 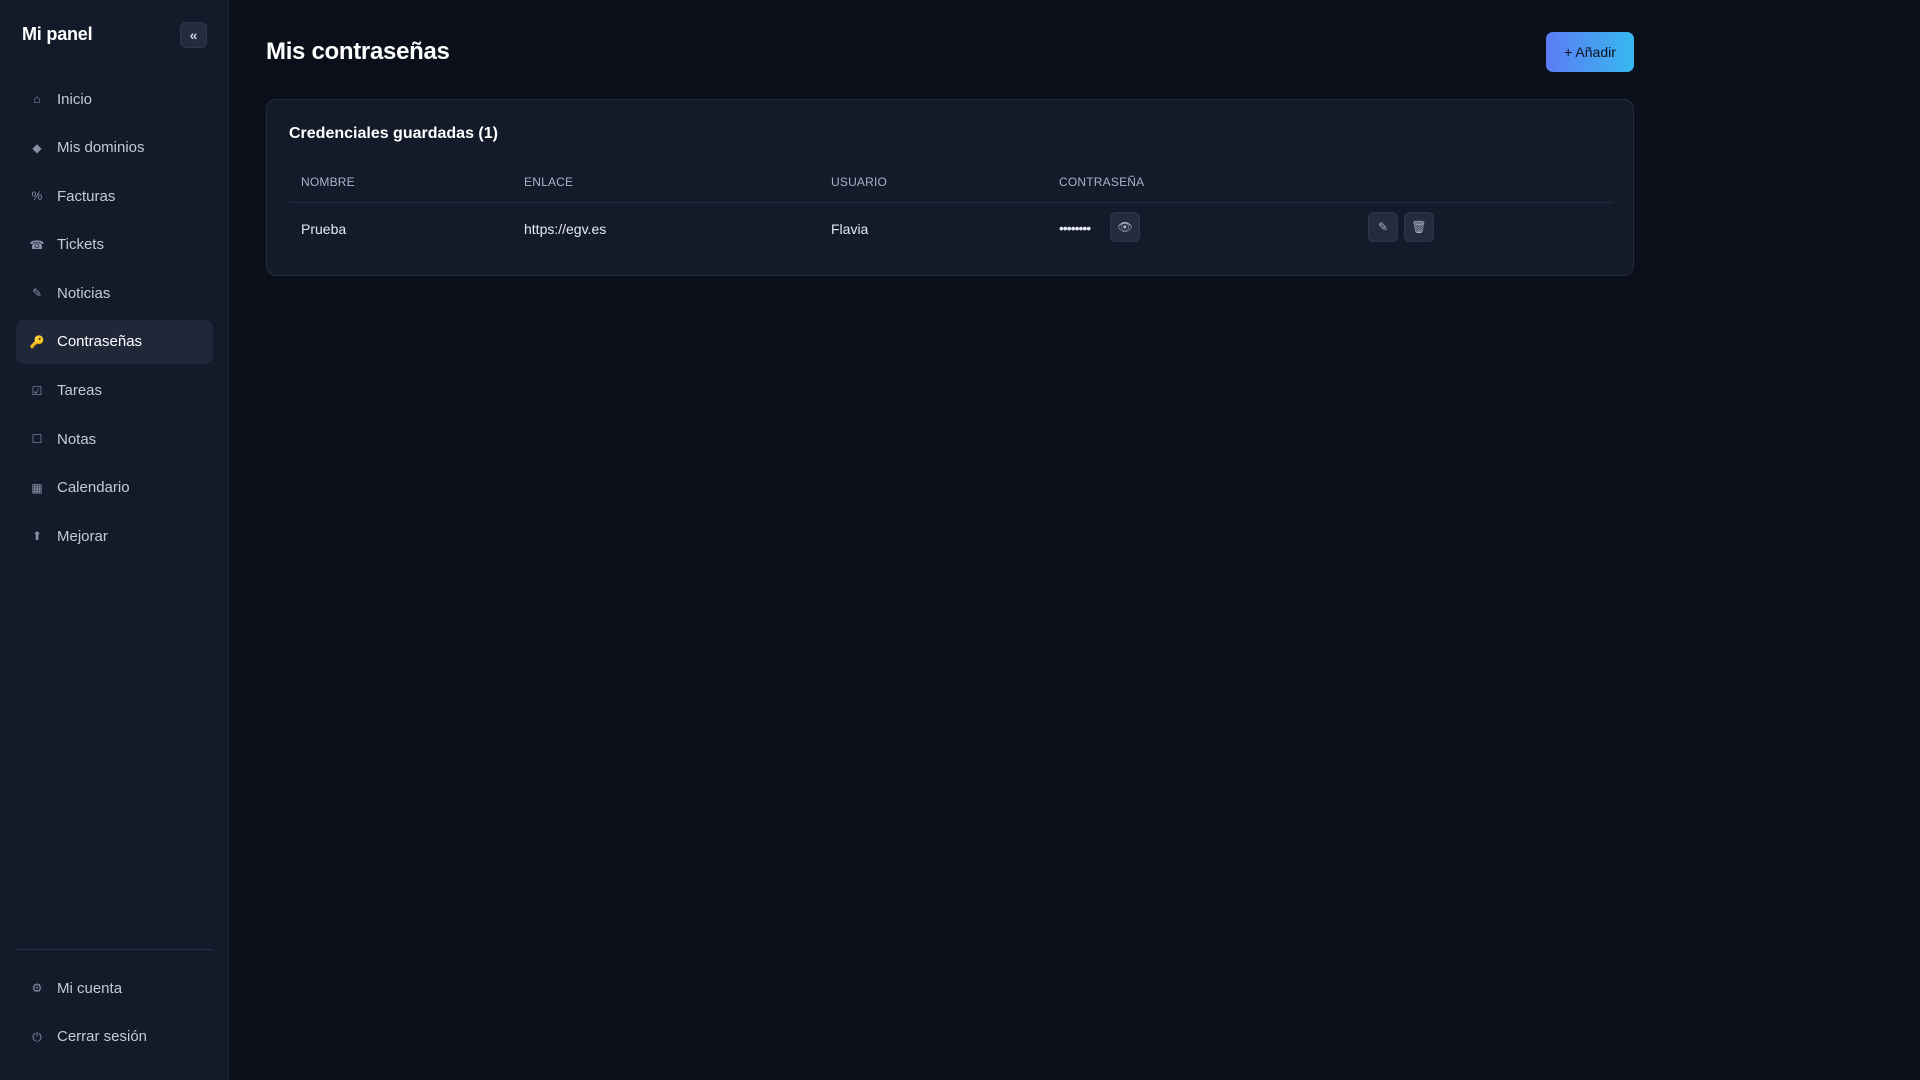 I want to click on eye-icon: 👁, so click(x=1125, y=227).